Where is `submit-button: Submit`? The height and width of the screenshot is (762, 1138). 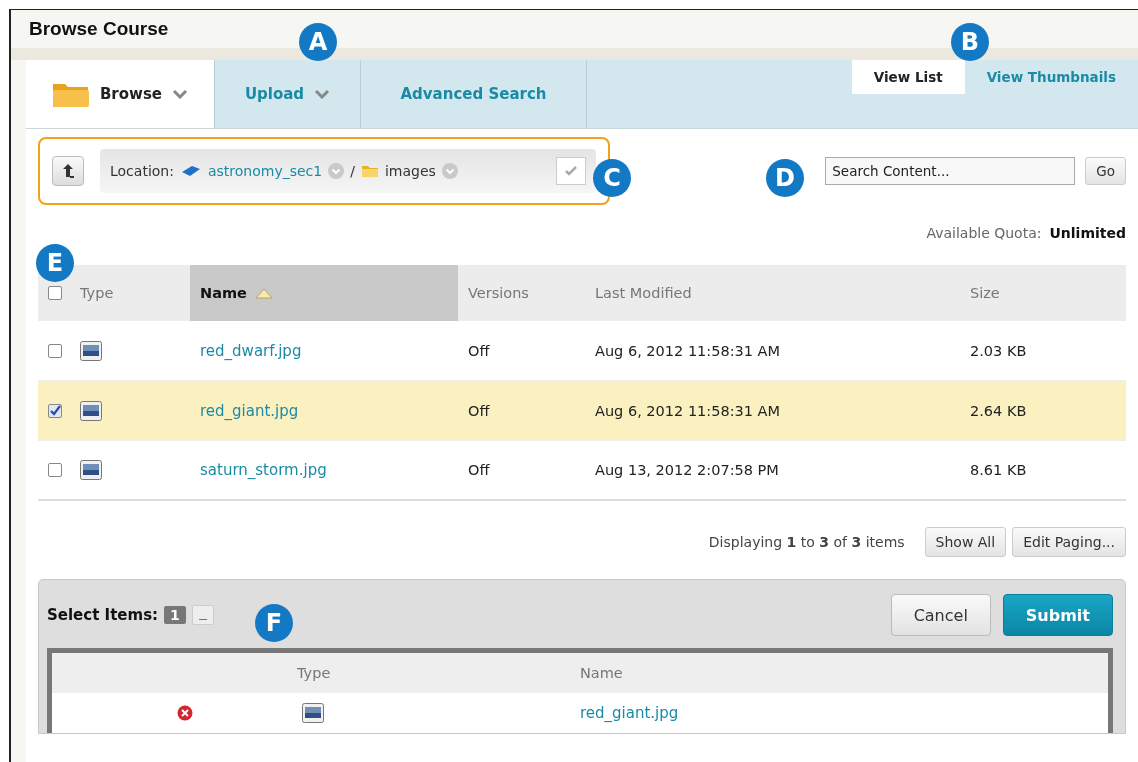 submit-button: Submit is located at coordinates (1057, 615).